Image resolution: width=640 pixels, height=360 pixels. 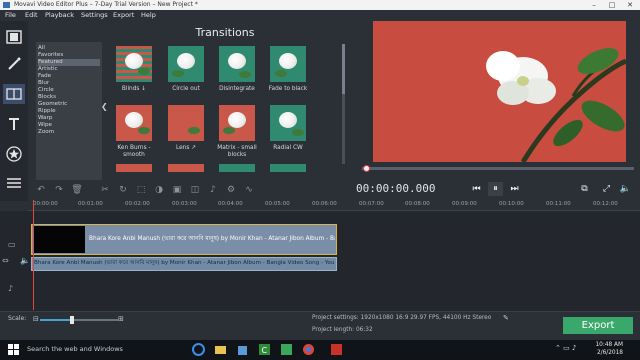 What do you see at coordinates (94, 15) in the screenshot?
I see `menu-settings: Settings` at bounding box center [94, 15].